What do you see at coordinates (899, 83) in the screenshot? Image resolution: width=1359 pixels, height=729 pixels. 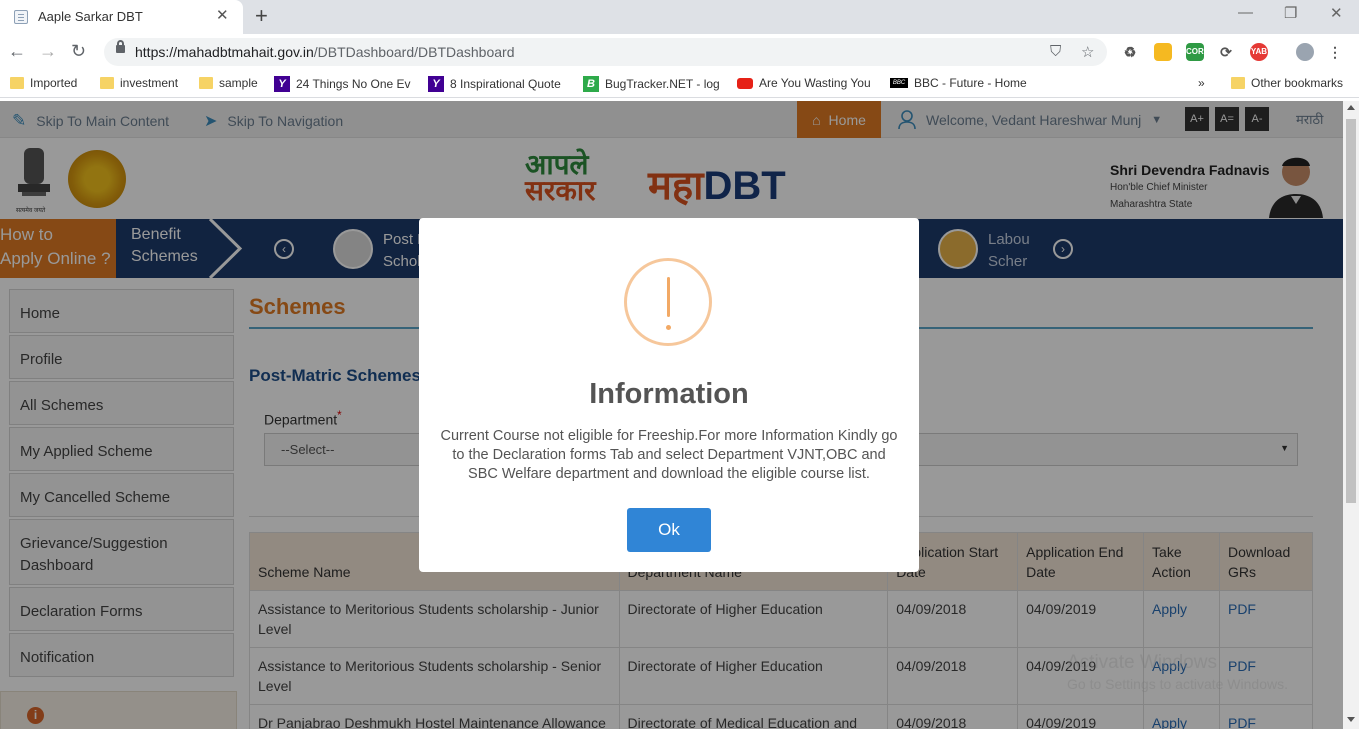 I see `bbc-icon: BBC` at bounding box center [899, 83].